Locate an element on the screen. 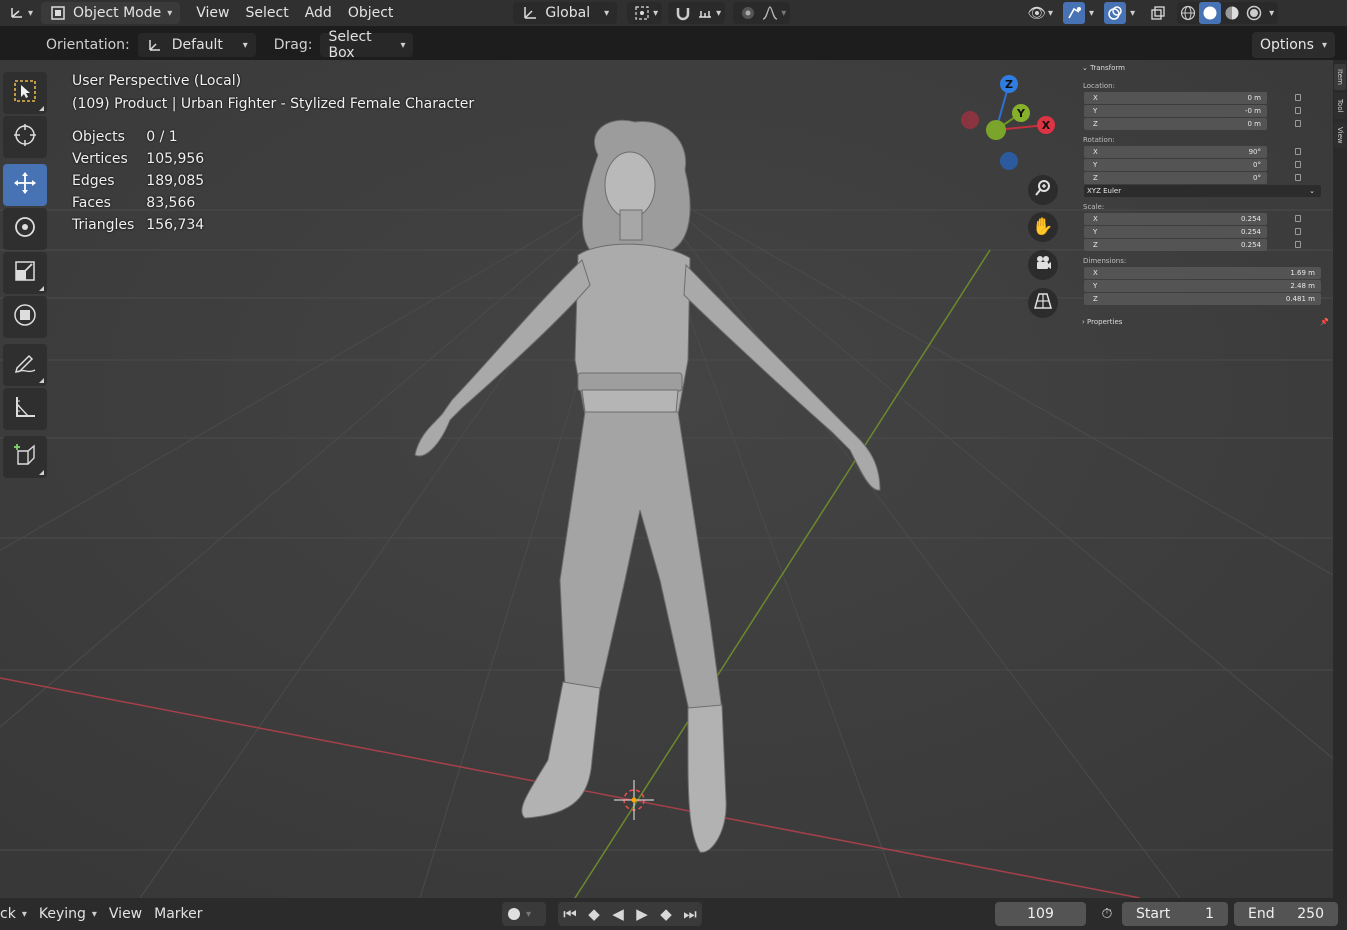  preview-range-button: ⏱ is located at coordinates (1107, 914).